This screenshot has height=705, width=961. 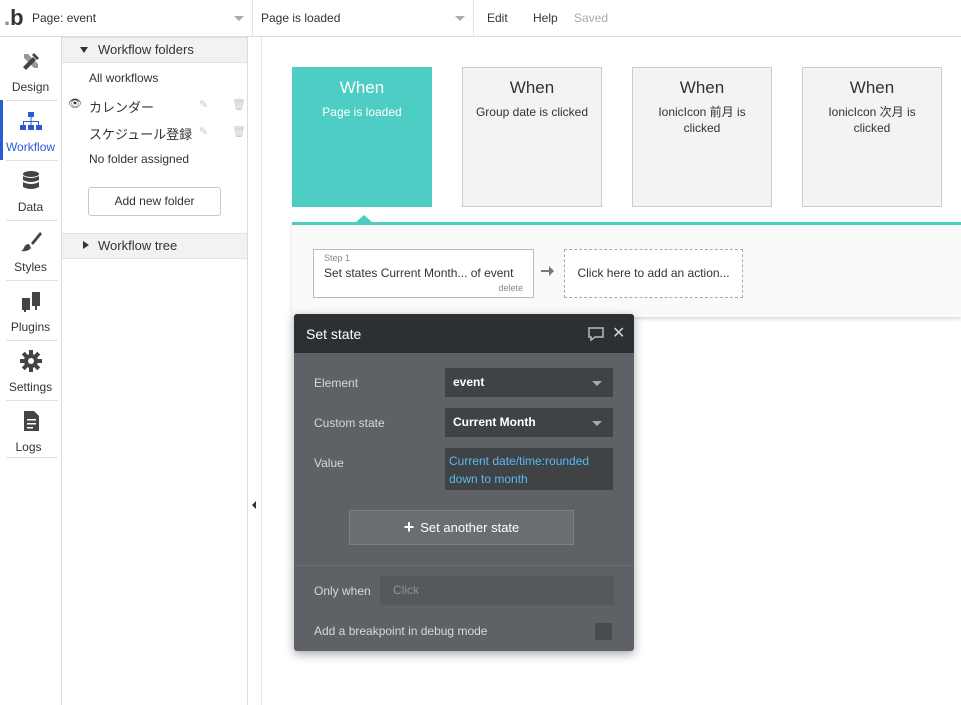 I want to click on delete-step-link: delete, so click(x=510, y=288).